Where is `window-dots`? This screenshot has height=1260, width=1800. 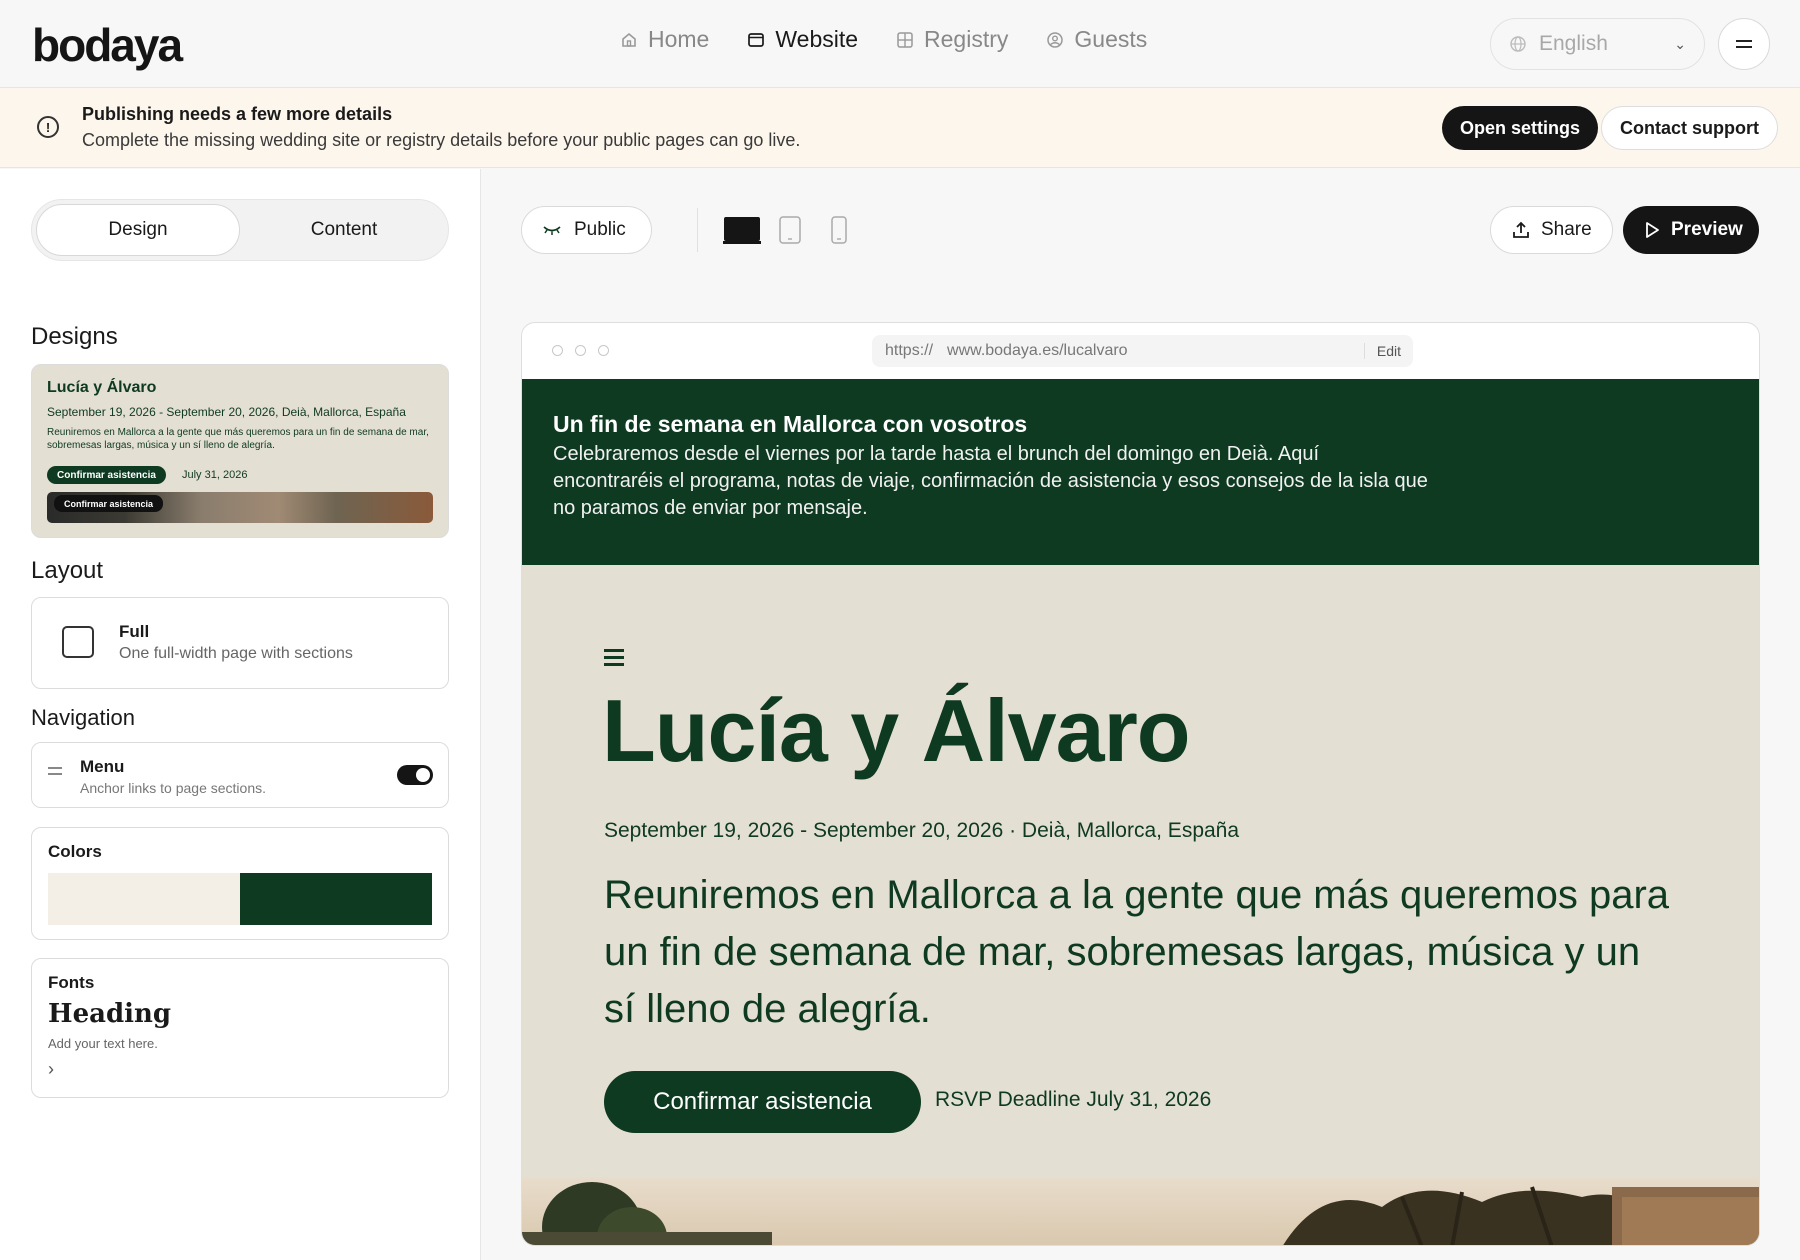 window-dots is located at coordinates (580, 350).